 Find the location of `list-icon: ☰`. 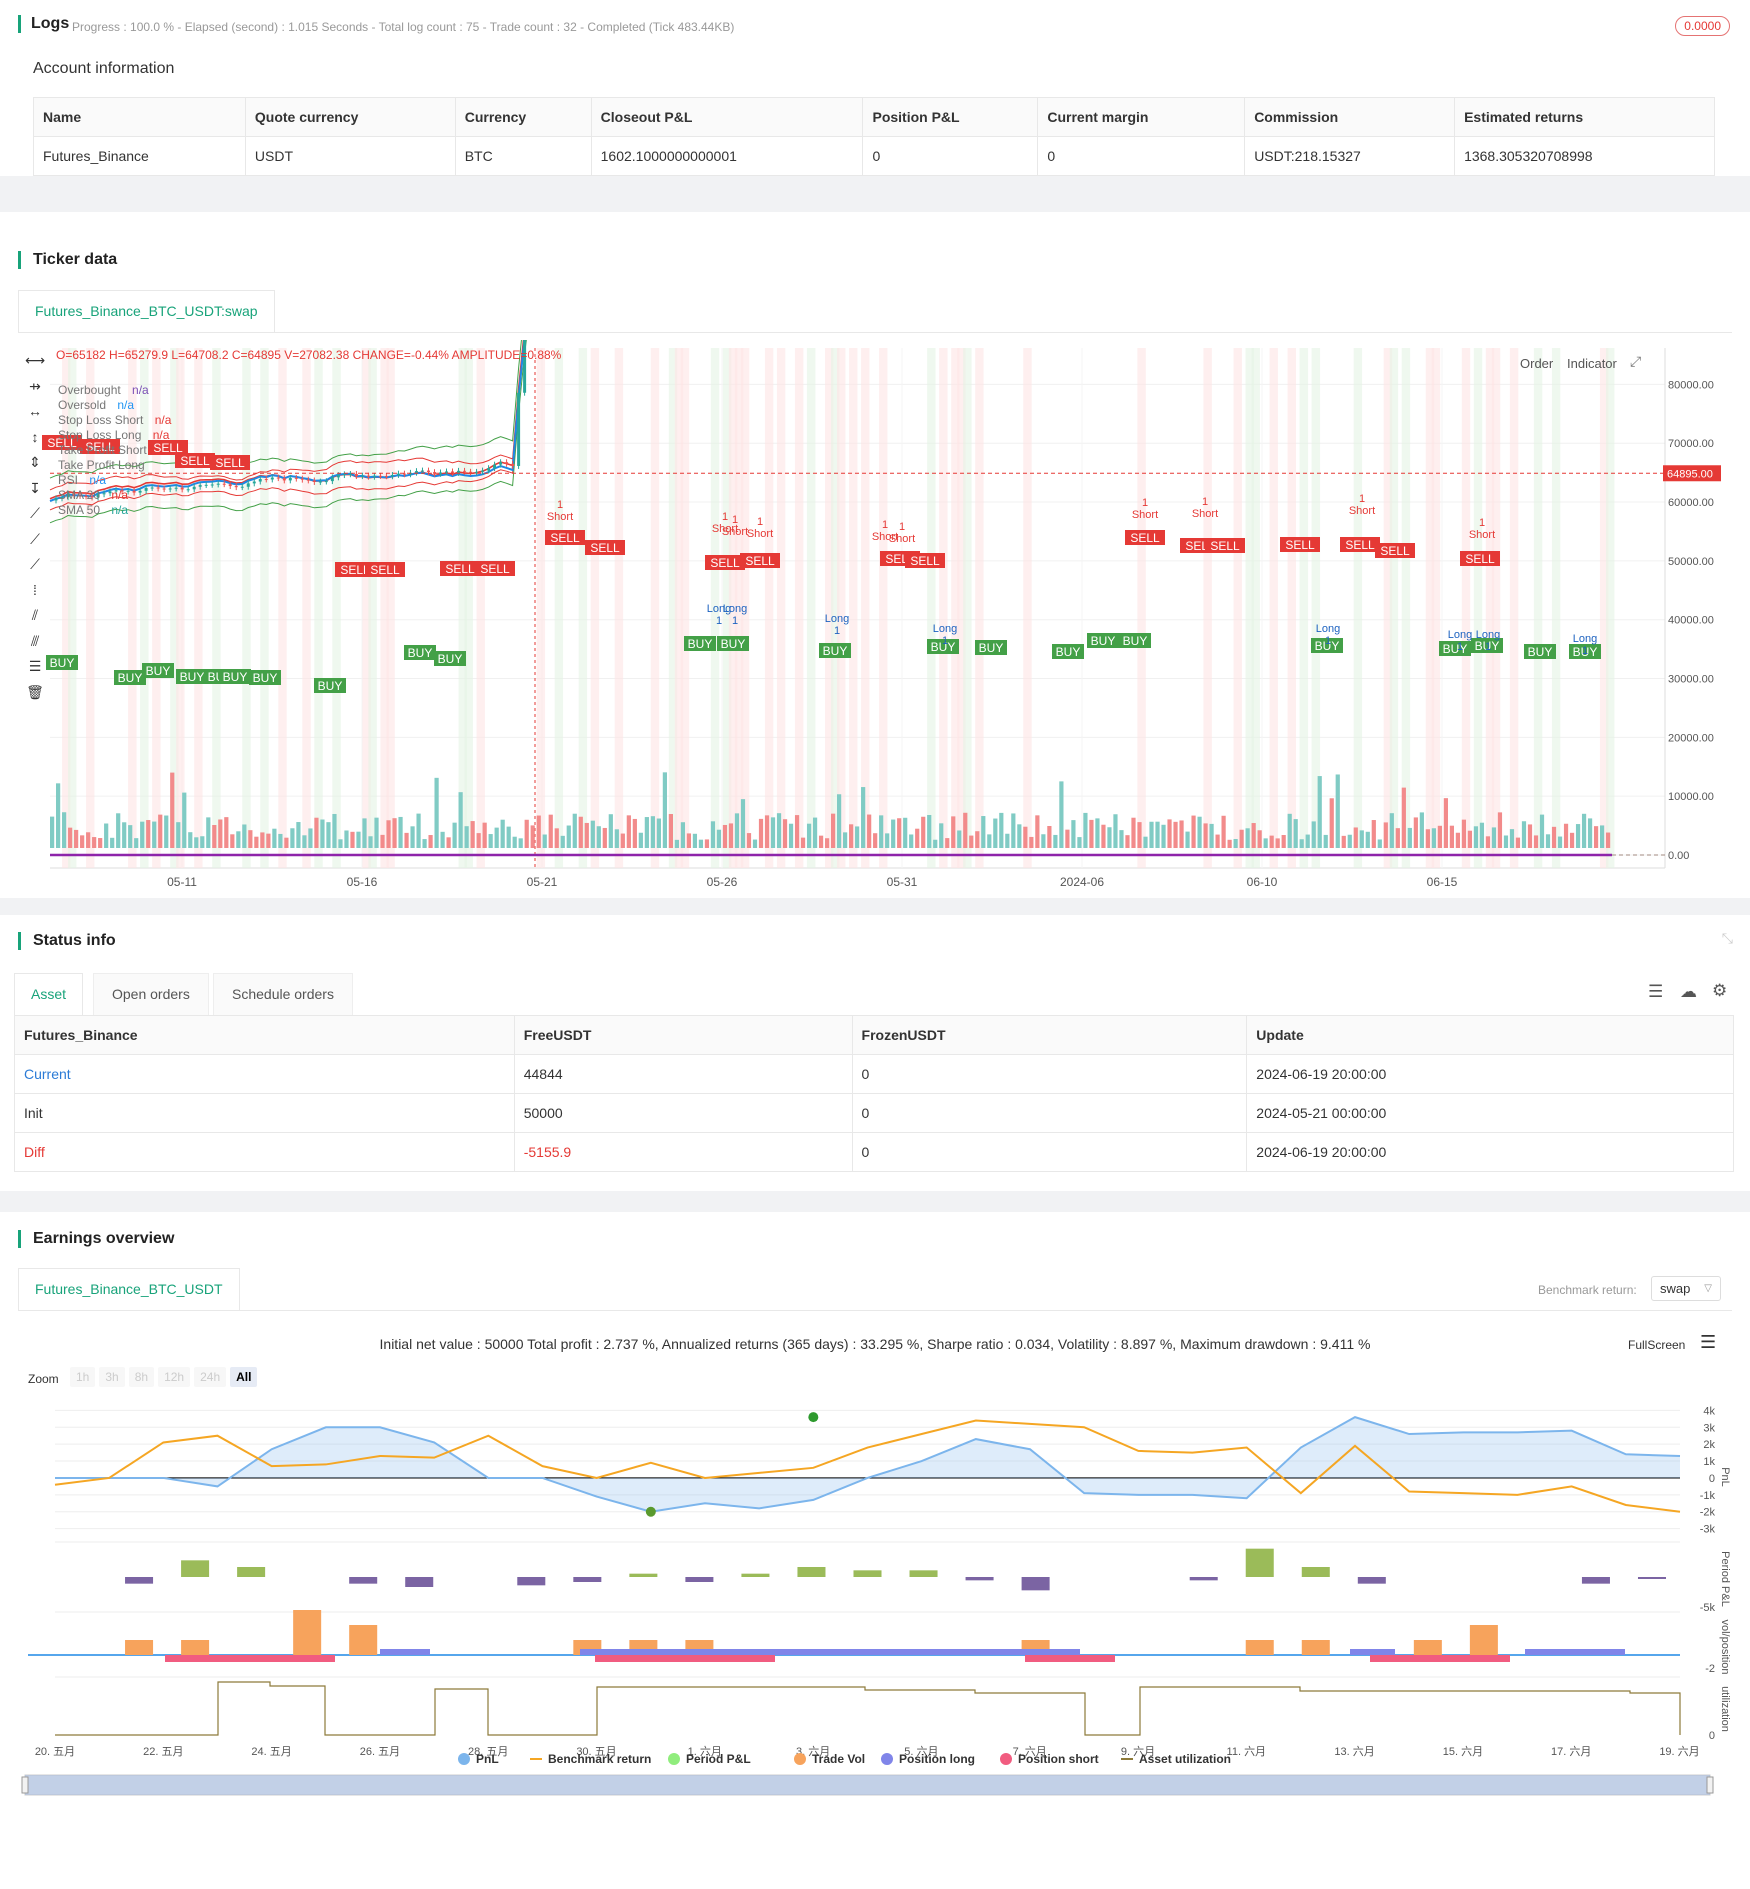

list-icon: ☰ is located at coordinates (1655, 992).